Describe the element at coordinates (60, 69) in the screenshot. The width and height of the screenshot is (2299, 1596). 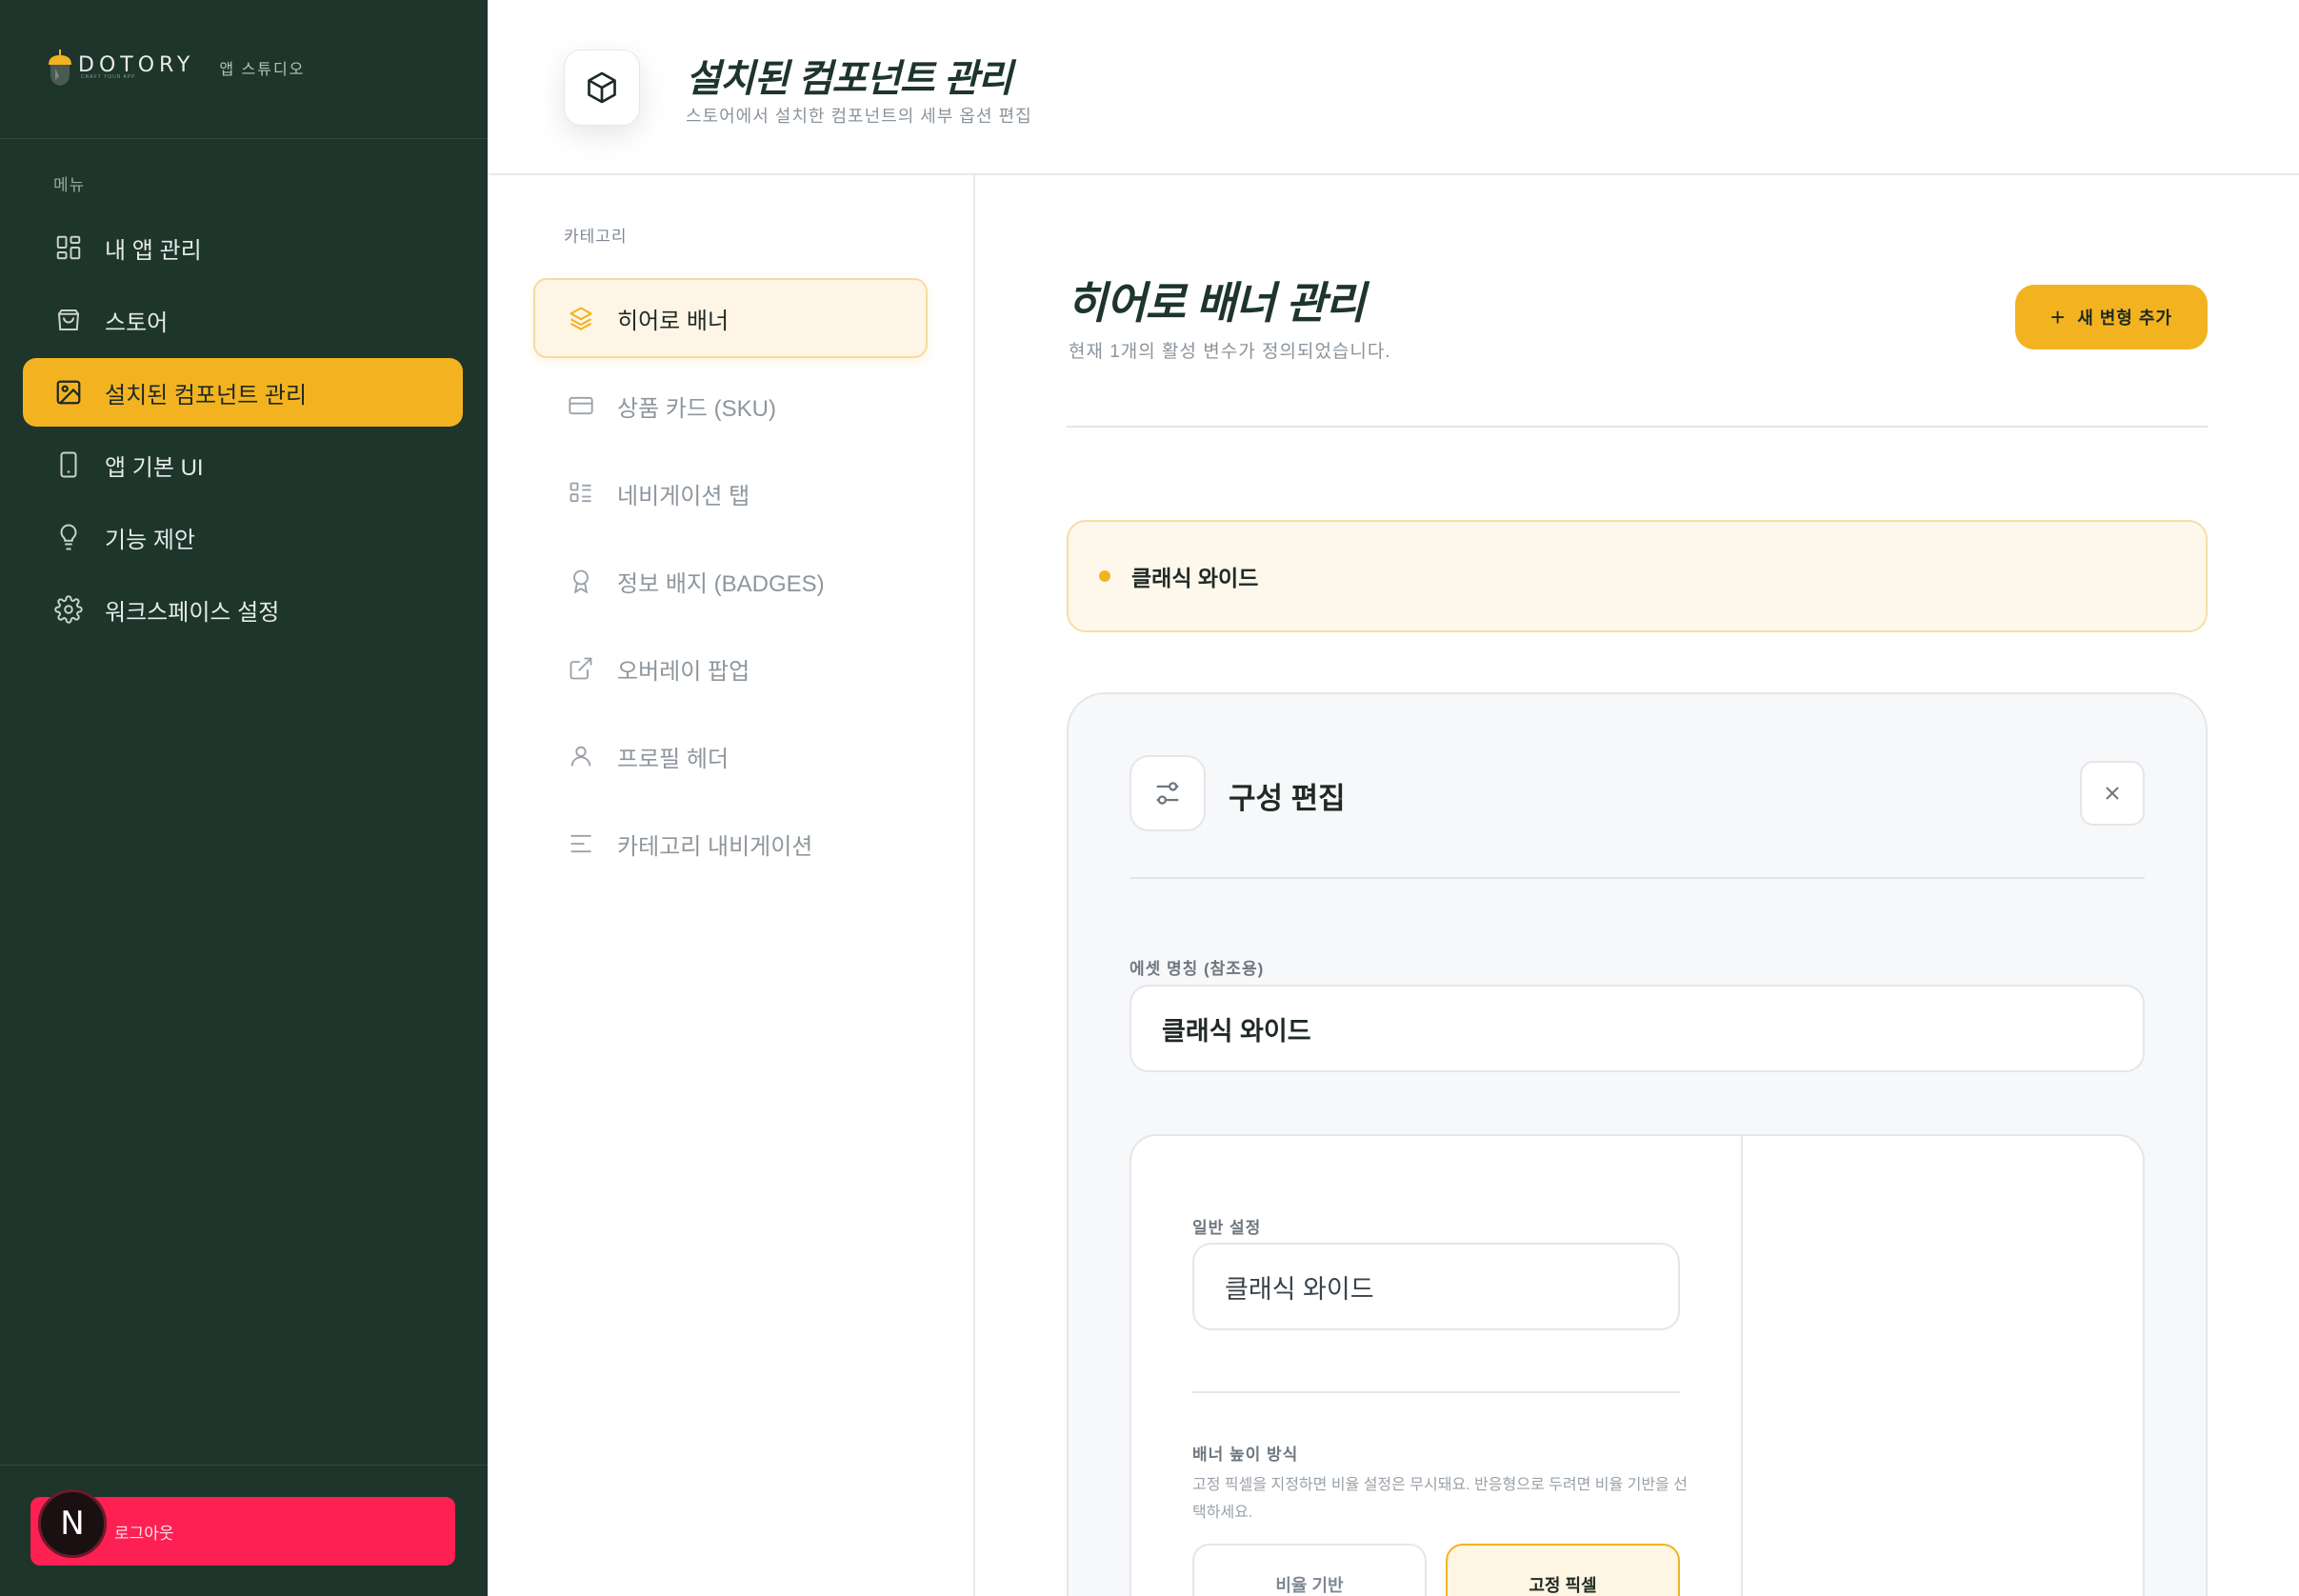
I see `acorn-logo-icon` at that location.